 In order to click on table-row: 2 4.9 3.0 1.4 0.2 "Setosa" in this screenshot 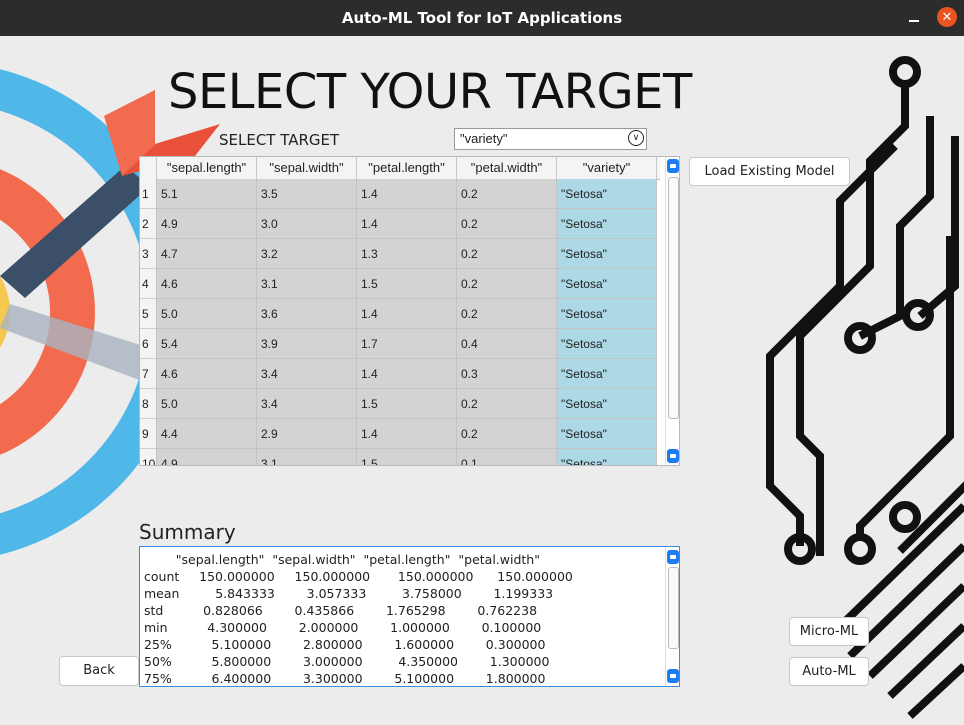, I will do `click(400, 224)`.